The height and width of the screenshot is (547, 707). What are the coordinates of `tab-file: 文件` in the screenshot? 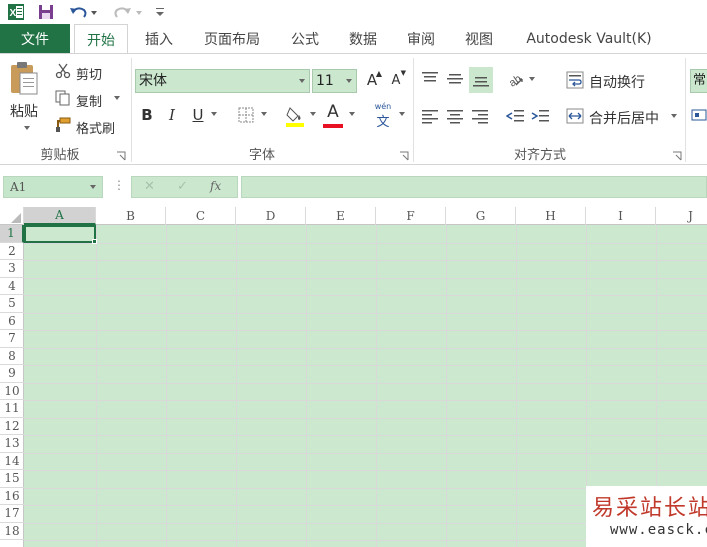 It's located at (35, 38).